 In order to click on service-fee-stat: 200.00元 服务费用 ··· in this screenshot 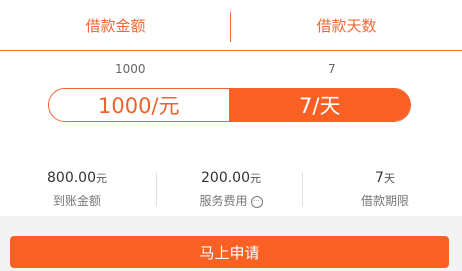, I will do `click(231, 190)`.